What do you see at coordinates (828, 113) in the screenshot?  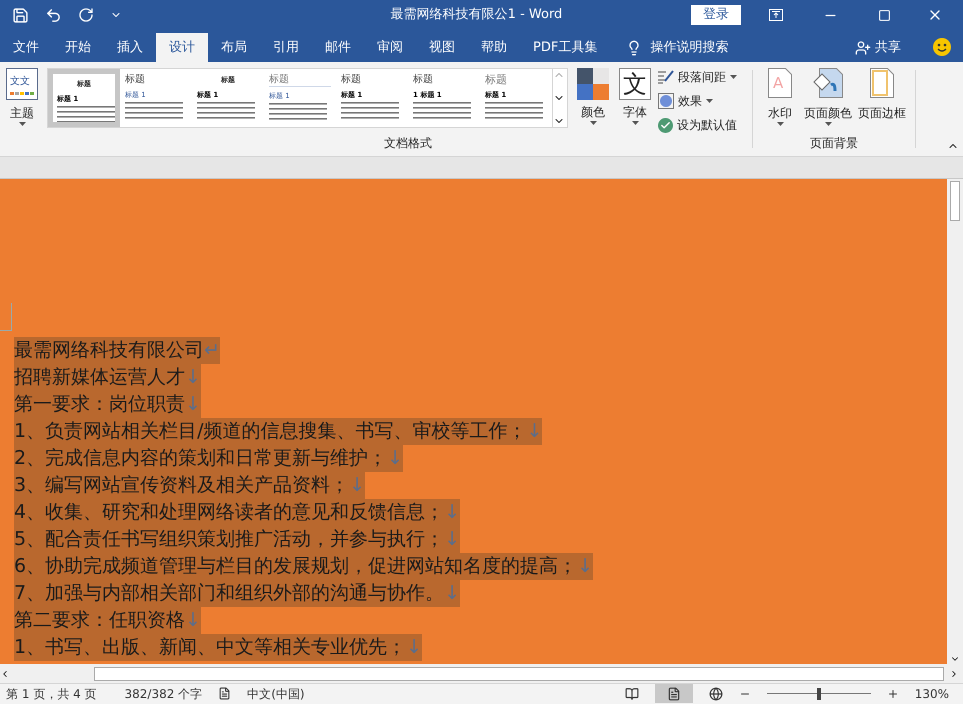 I see `page-color-button: 页面颜色` at bounding box center [828, 113].